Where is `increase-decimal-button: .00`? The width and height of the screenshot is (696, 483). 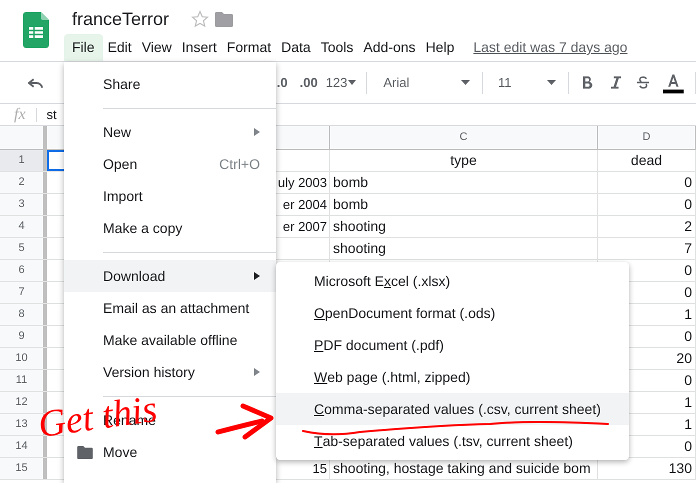 increase-decimal-button: .00 is located at coordinates (309, 82).